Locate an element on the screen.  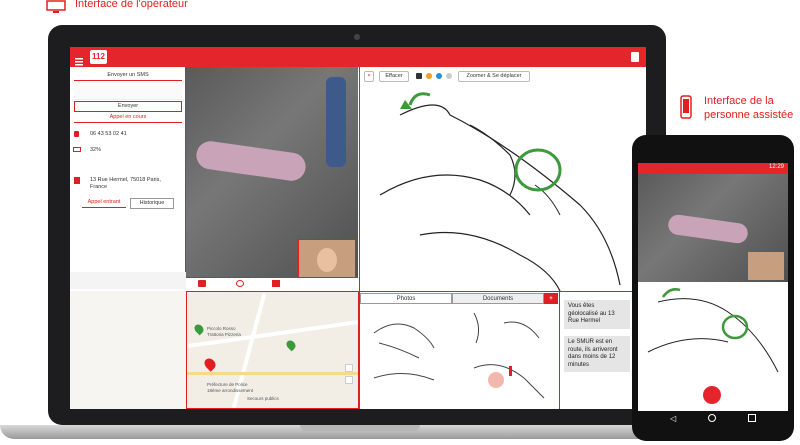
caller-phone: 06 43 53 02 41 is located at coordinates (108, 134).